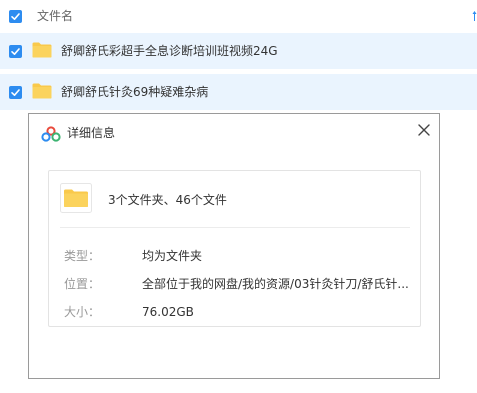  I want to click on select-all-checkbox, so click(15, 16).